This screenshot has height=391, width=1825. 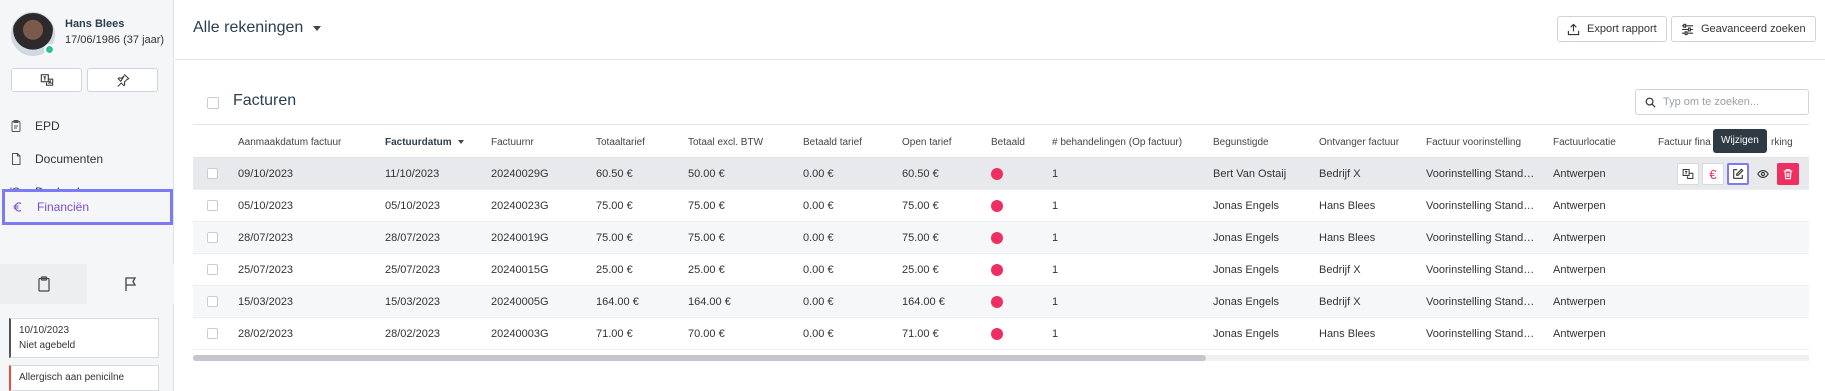 I want to click on cell-open: 25.00 €, so click(x=920, y=270).